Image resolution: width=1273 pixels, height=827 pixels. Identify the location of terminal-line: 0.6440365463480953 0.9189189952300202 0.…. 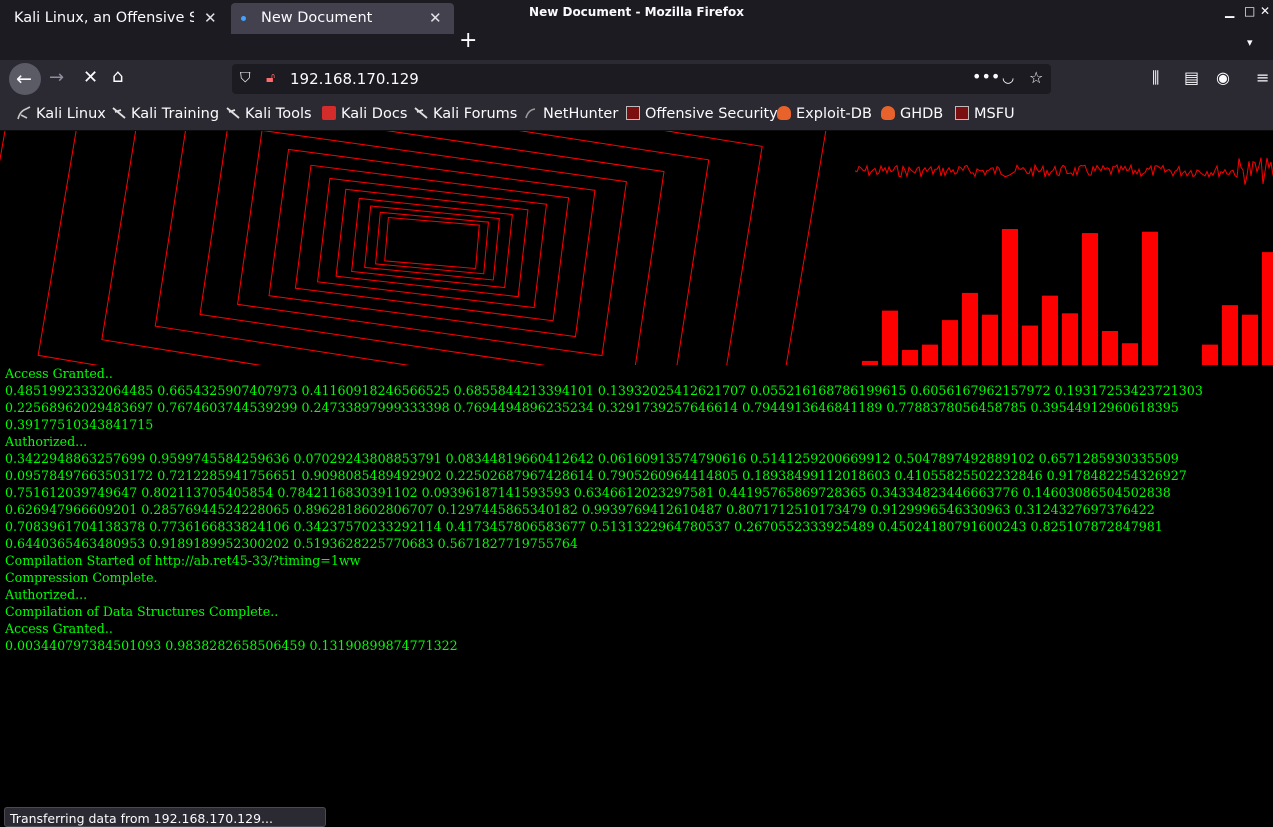
(291, 543).